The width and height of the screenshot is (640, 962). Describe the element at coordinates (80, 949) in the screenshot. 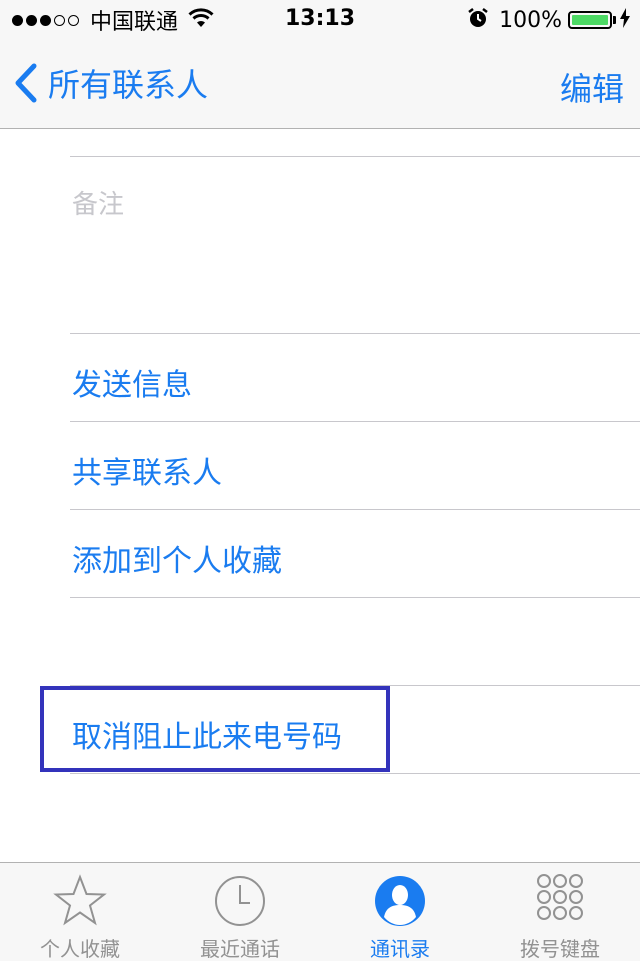

I see `tab-favorites-label: 个人收藏` at that location.